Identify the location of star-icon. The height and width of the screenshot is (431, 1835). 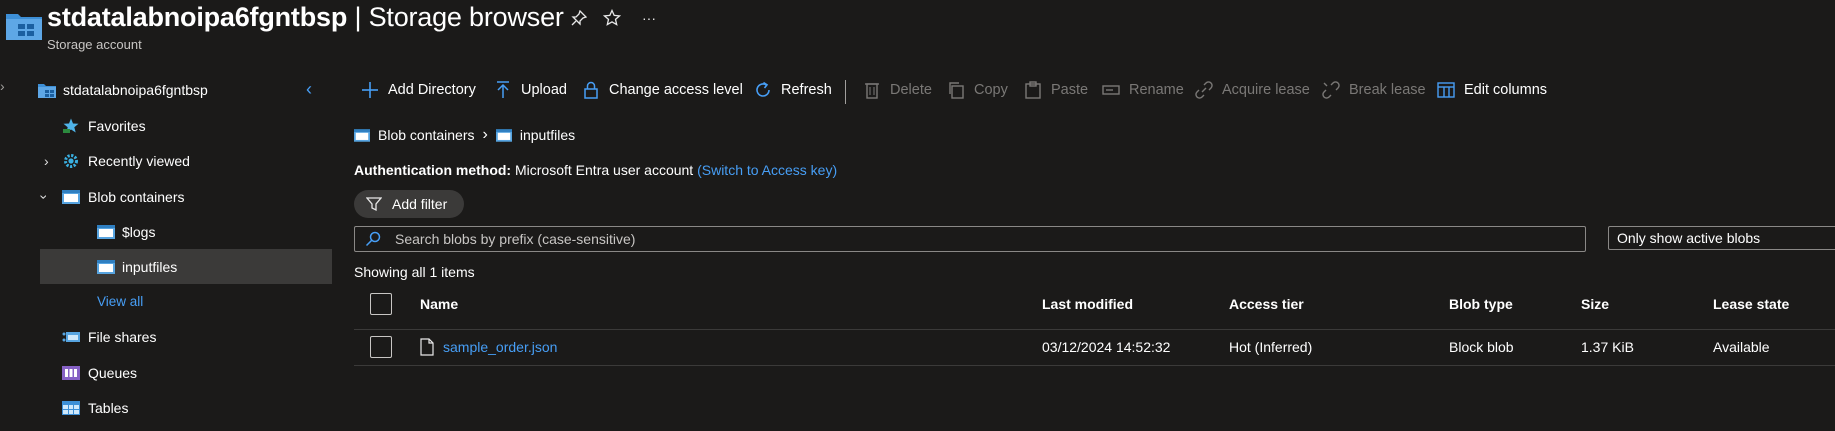
(612, 18).